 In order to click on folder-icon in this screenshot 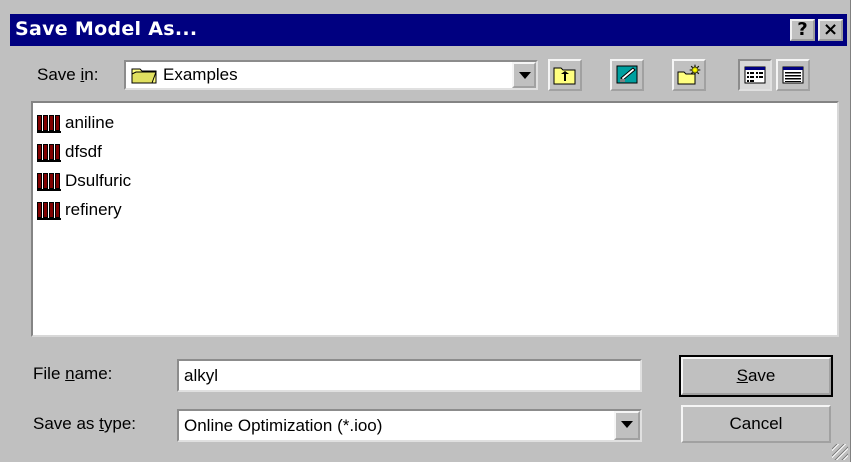, I will do `click(144, 75)`.